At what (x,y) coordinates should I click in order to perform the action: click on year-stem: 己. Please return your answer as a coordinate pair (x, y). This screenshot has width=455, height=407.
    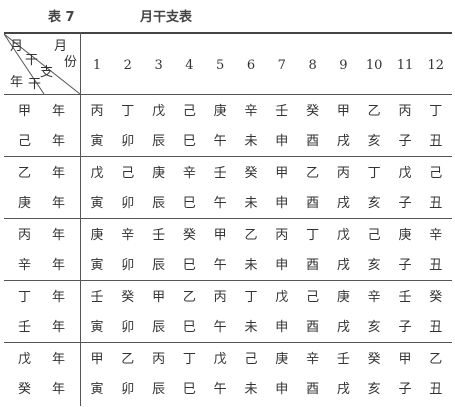
    Looking at the image, I should click on (25, 141).